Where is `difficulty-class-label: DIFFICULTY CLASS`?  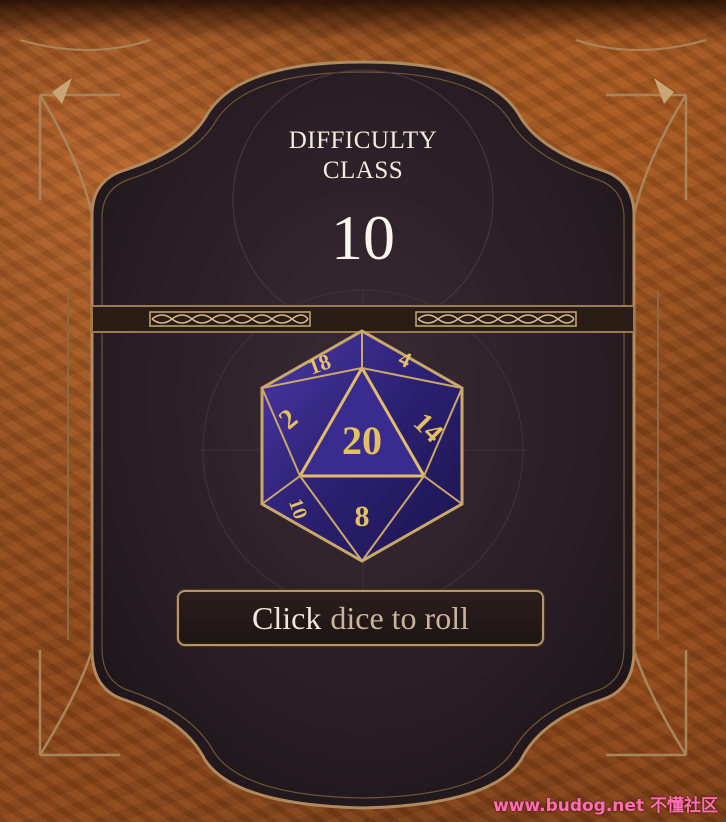 difficulty-class-label: DIFFICULTY CLASS is located at coordinates (363, 156).